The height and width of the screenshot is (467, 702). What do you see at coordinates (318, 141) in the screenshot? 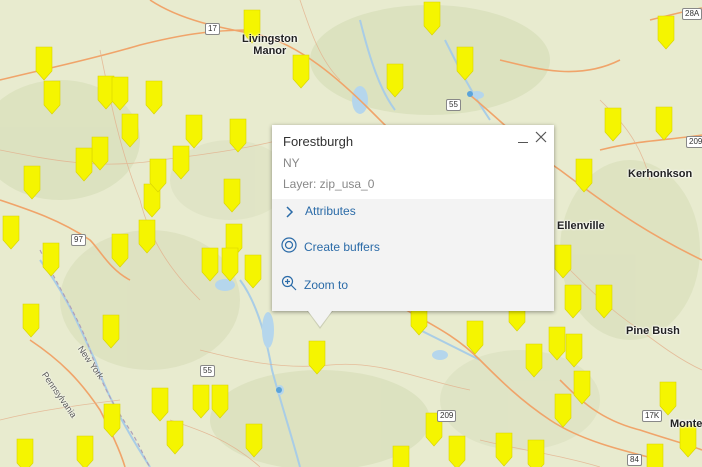
I see `popup-title: Forestburgh` at bounding box center [318, 141].